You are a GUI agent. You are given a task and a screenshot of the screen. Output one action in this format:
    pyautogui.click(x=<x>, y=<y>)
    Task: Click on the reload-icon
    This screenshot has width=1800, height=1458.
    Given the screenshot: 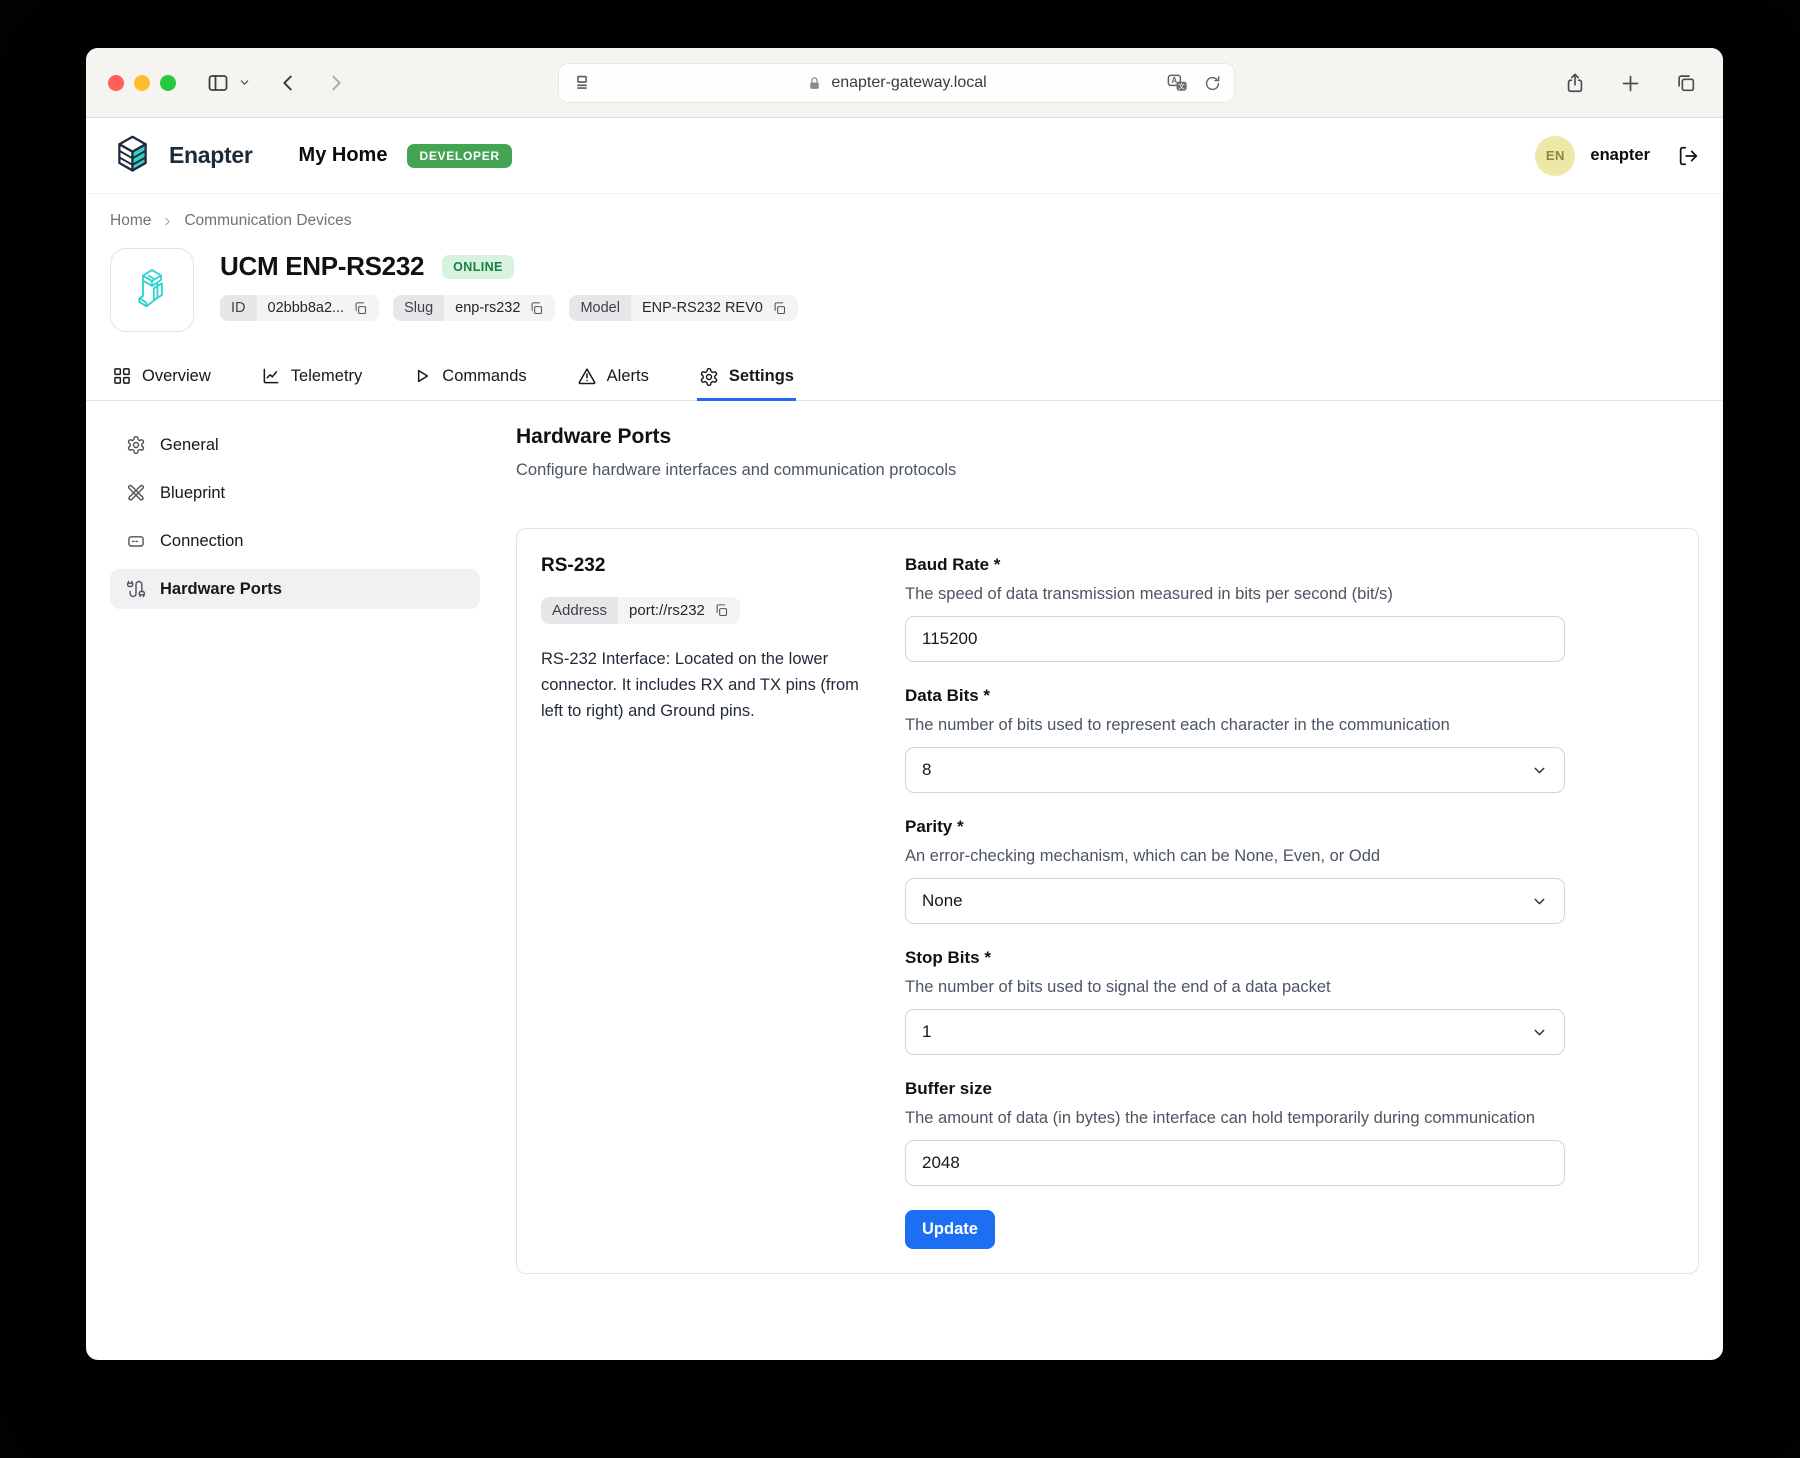 What is the action you would take?
    pyautogui.click(x=1212, y=83)
    